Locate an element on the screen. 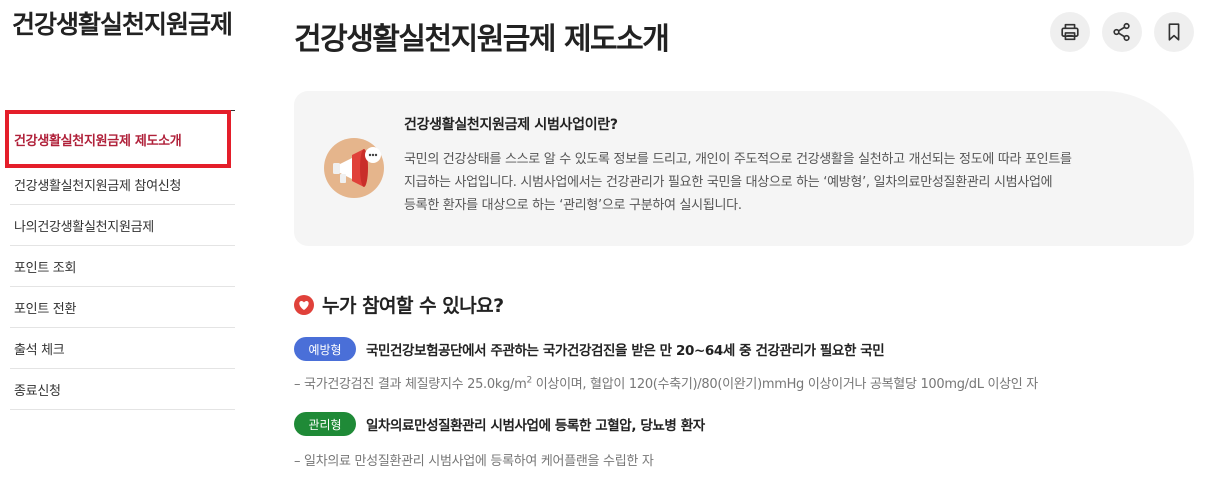  sidebar-item-point-conversion: 포인트 전환 is located at coordinates (122, 307).